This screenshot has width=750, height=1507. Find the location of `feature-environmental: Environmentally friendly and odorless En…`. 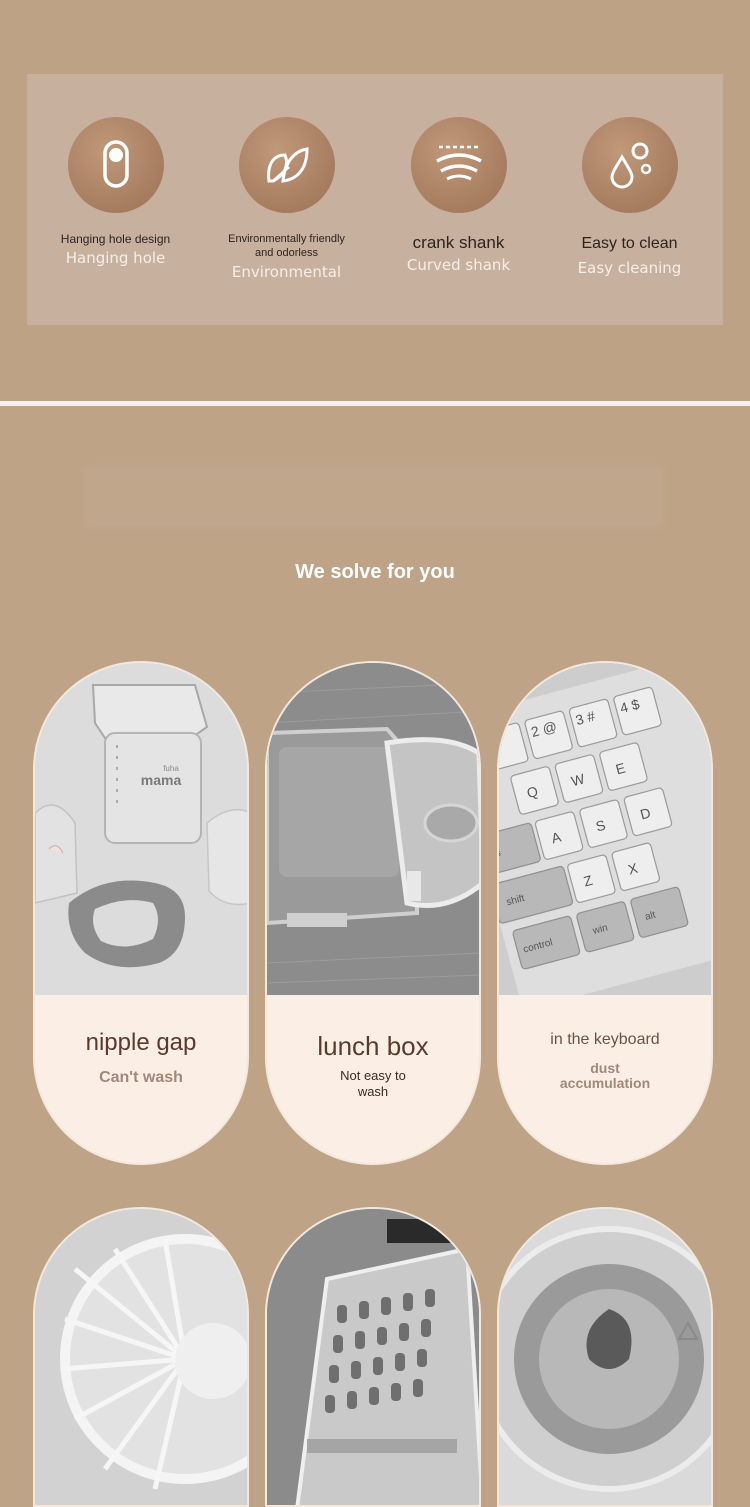

feature-environmental: Environmentally friendly and odorless En… is located at coordinates (286, 199).